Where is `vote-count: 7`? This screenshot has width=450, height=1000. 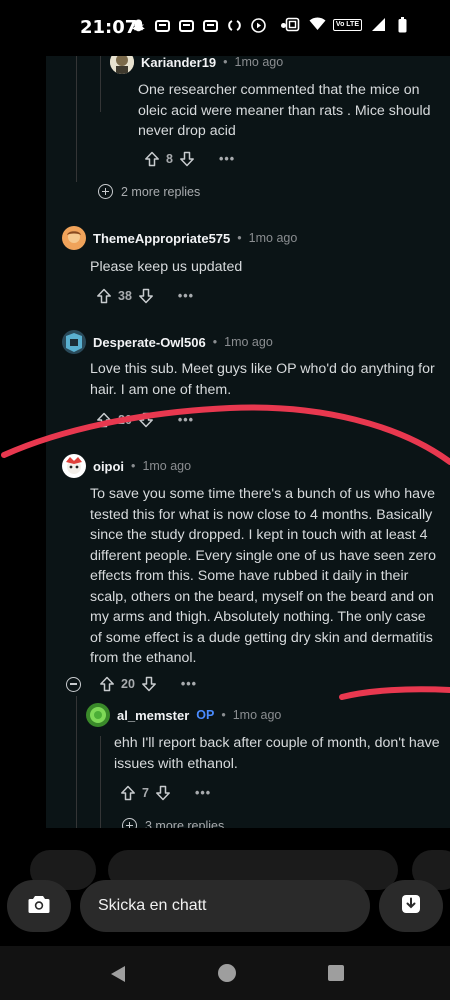
vote-count: 7 is located at coordinates (145, 793).